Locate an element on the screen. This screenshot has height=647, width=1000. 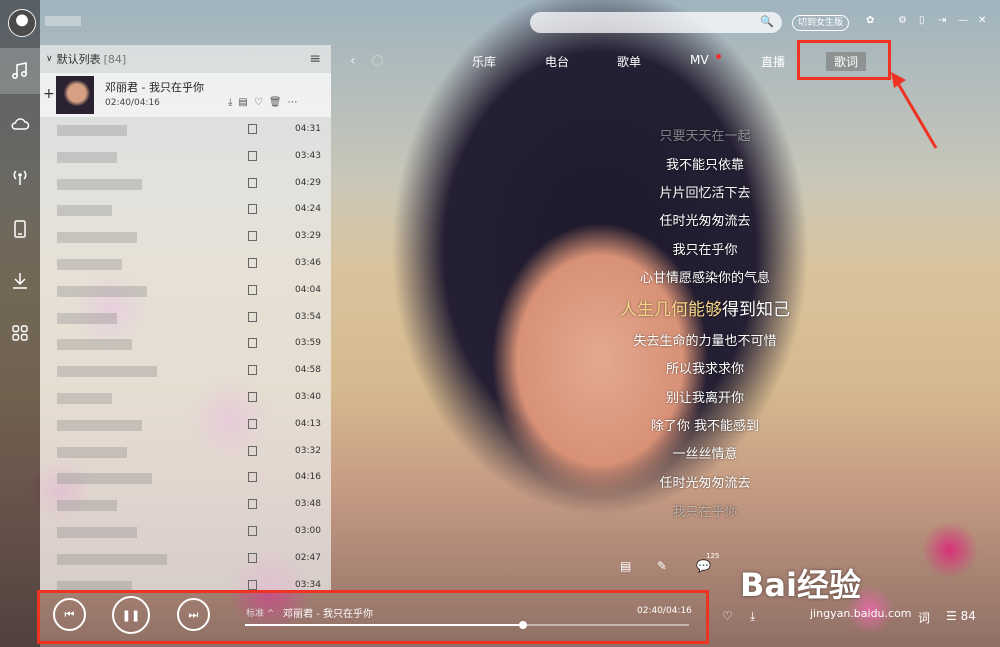
list-item: 04:29 is located at coordinates (185, 184).